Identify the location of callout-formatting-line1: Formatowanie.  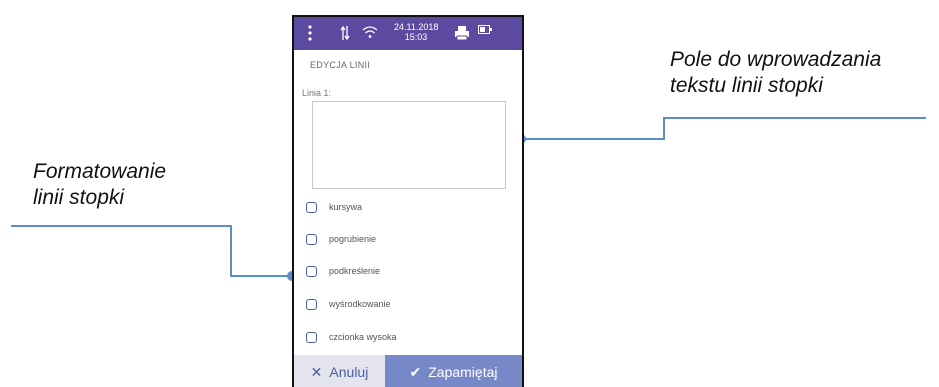
(100, 171).